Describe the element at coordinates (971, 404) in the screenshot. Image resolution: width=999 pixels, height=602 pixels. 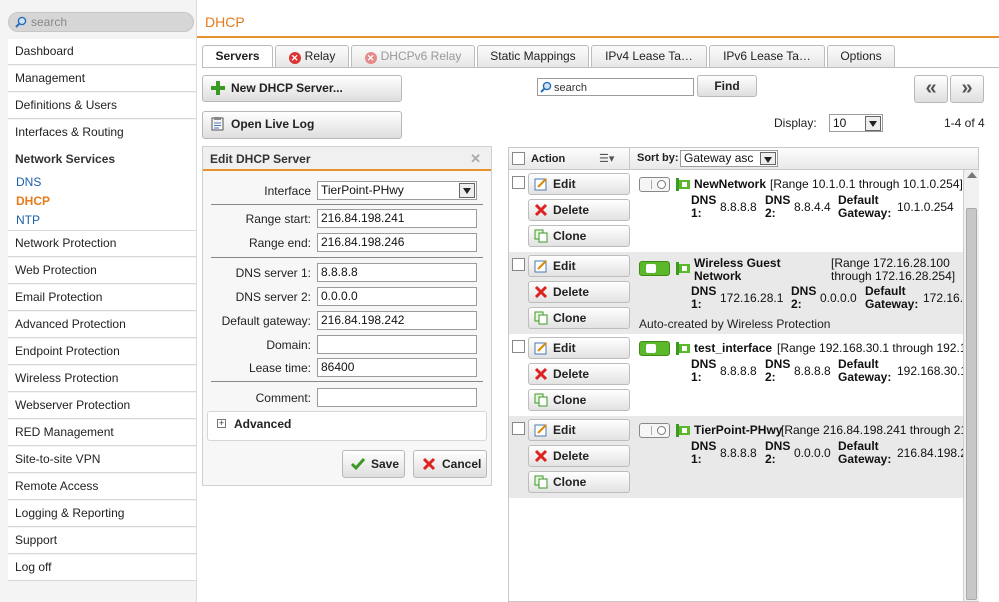
I see `scrollbar-thumb` at that location.